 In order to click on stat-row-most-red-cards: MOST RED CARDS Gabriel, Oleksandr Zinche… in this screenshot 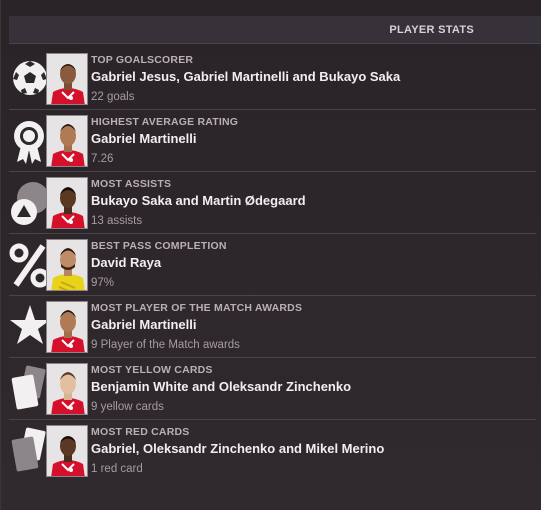, I will do `click(272, 451)`.